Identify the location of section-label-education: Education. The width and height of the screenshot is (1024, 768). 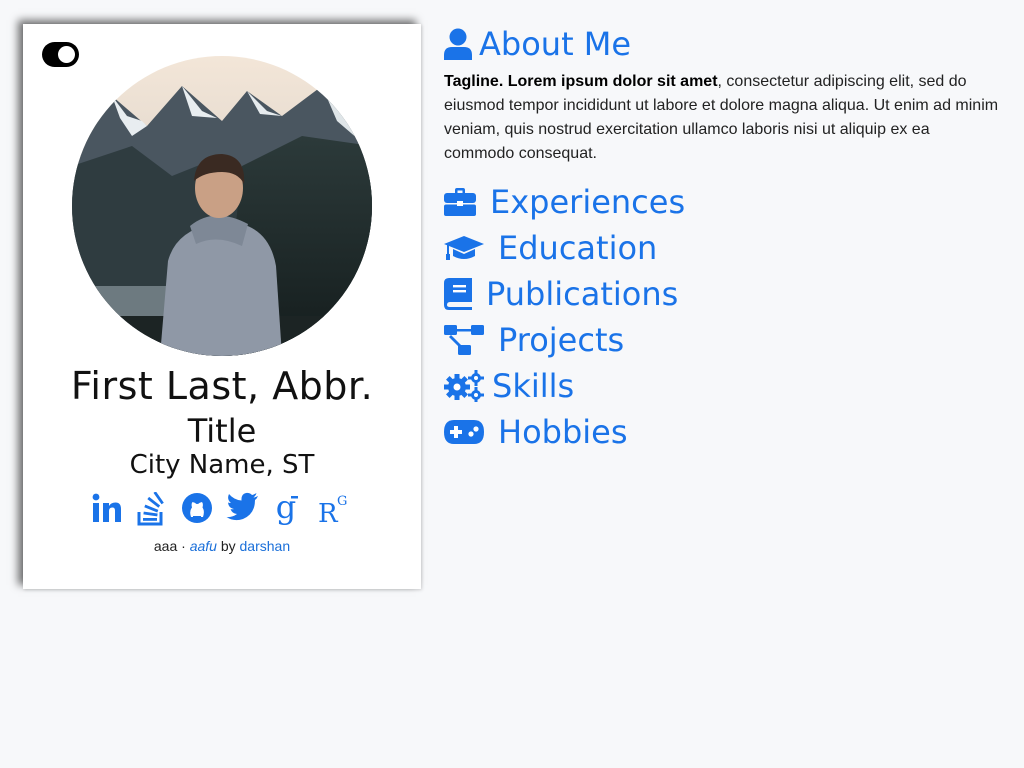
(578, 248).